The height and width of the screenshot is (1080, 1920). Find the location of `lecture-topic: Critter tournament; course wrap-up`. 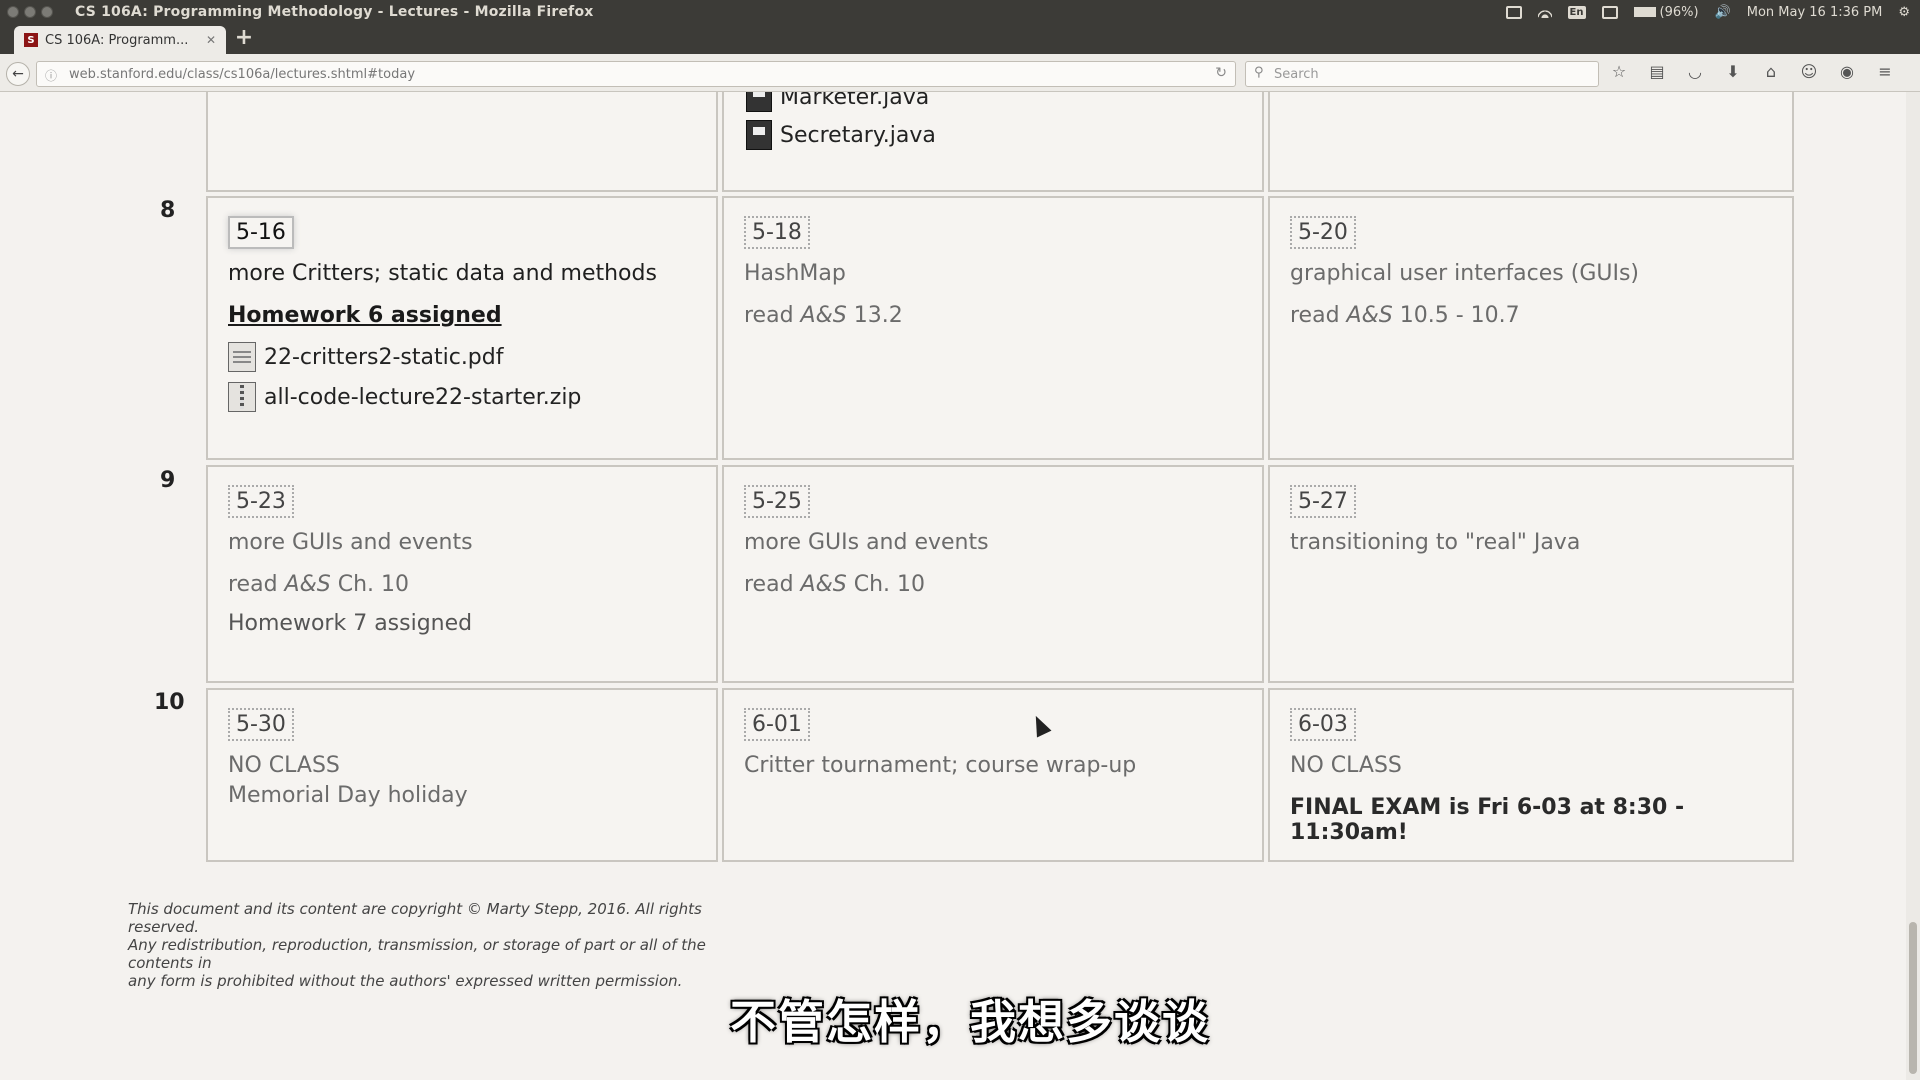

lecture-topic: Critter tournament; course wrap-up is located at coordinates (940, 765).